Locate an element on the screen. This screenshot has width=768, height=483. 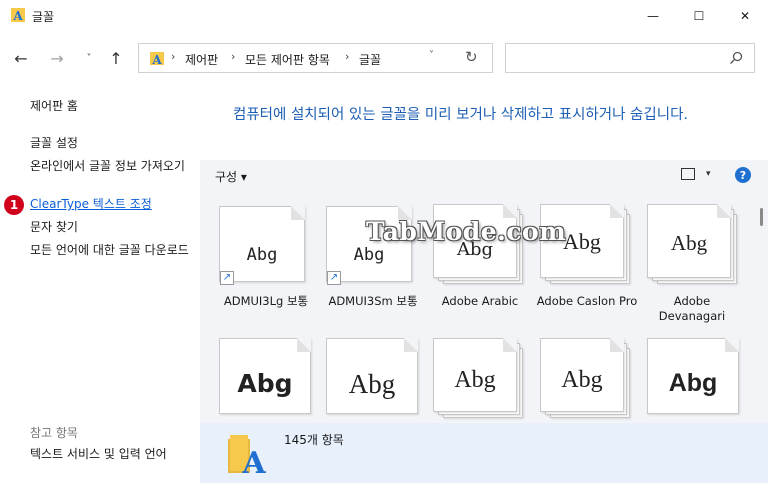
text-services-link: 텍스트 서비스 및 입력 언어 is located at coordinates (98, 454).